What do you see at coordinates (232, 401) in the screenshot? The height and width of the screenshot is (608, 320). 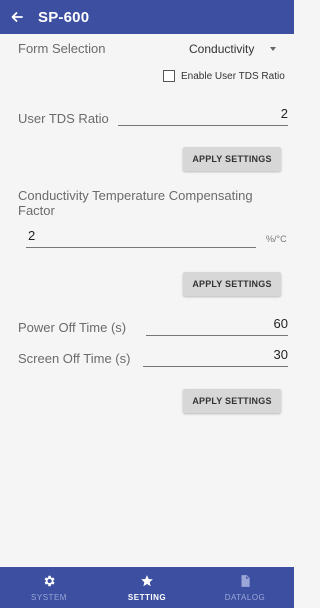 I see `apply-settings-button-3: APPLY SETTINGS` at bounding box center [232, 401].